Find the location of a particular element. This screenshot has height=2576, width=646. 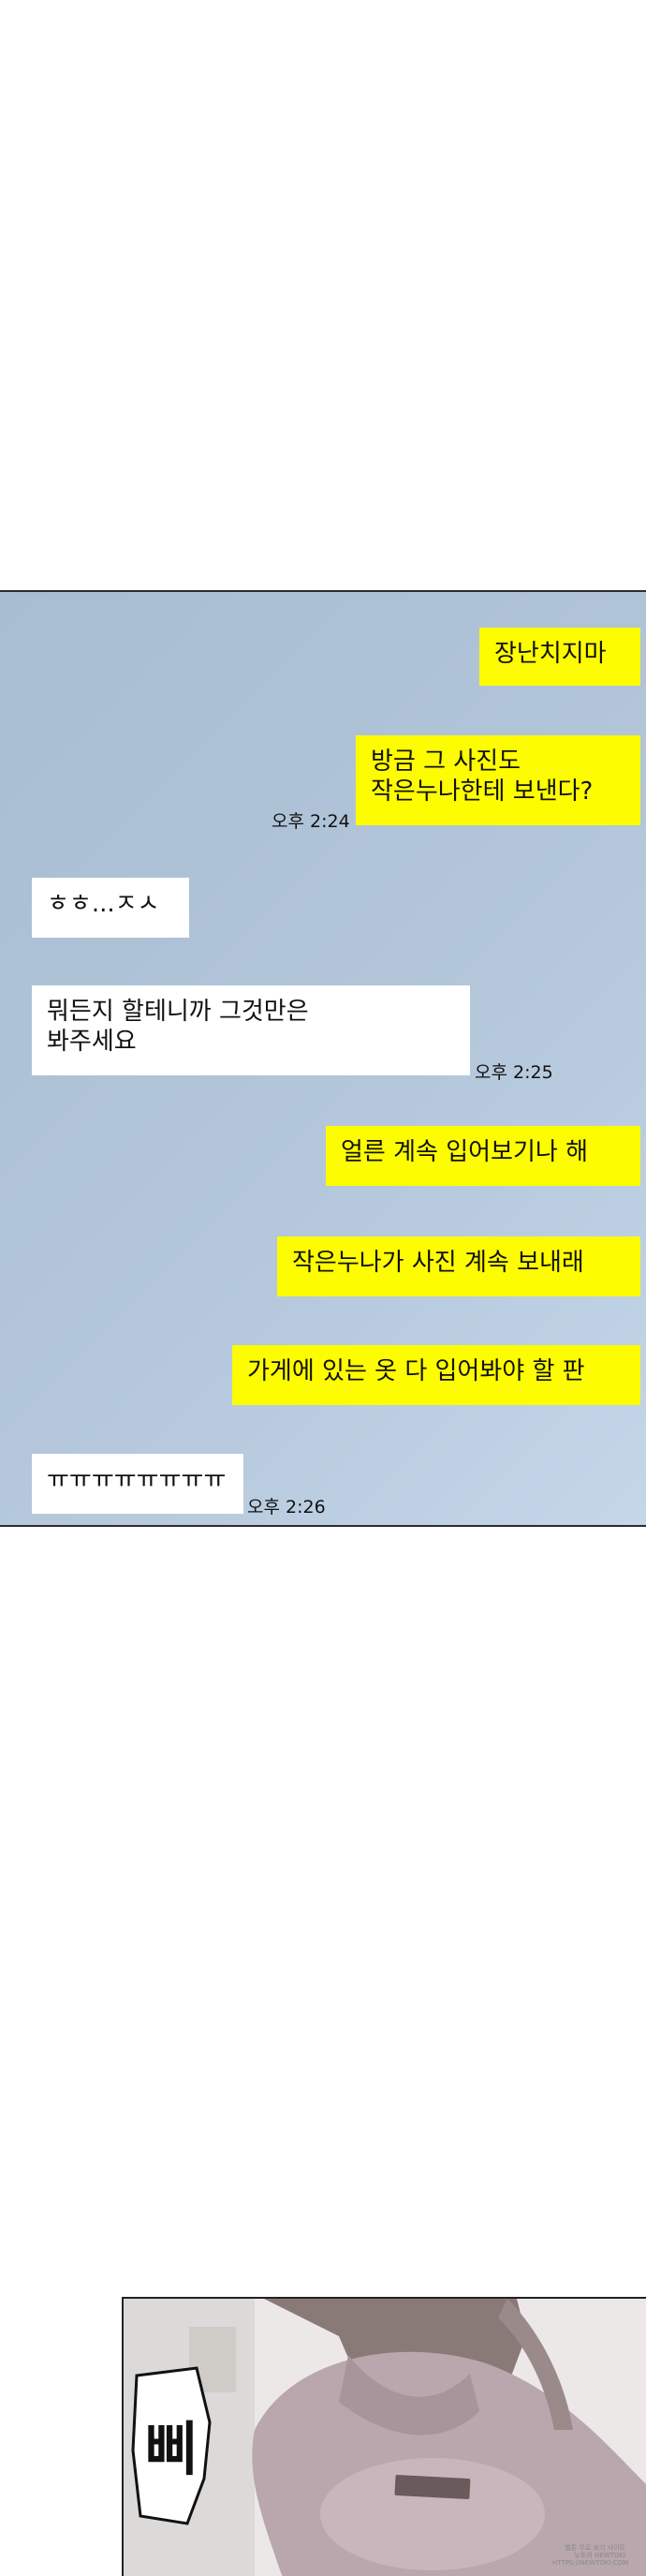

sent-message: 작은누나가 사진 계속 보내래 is located at coordinates (458, 1266).